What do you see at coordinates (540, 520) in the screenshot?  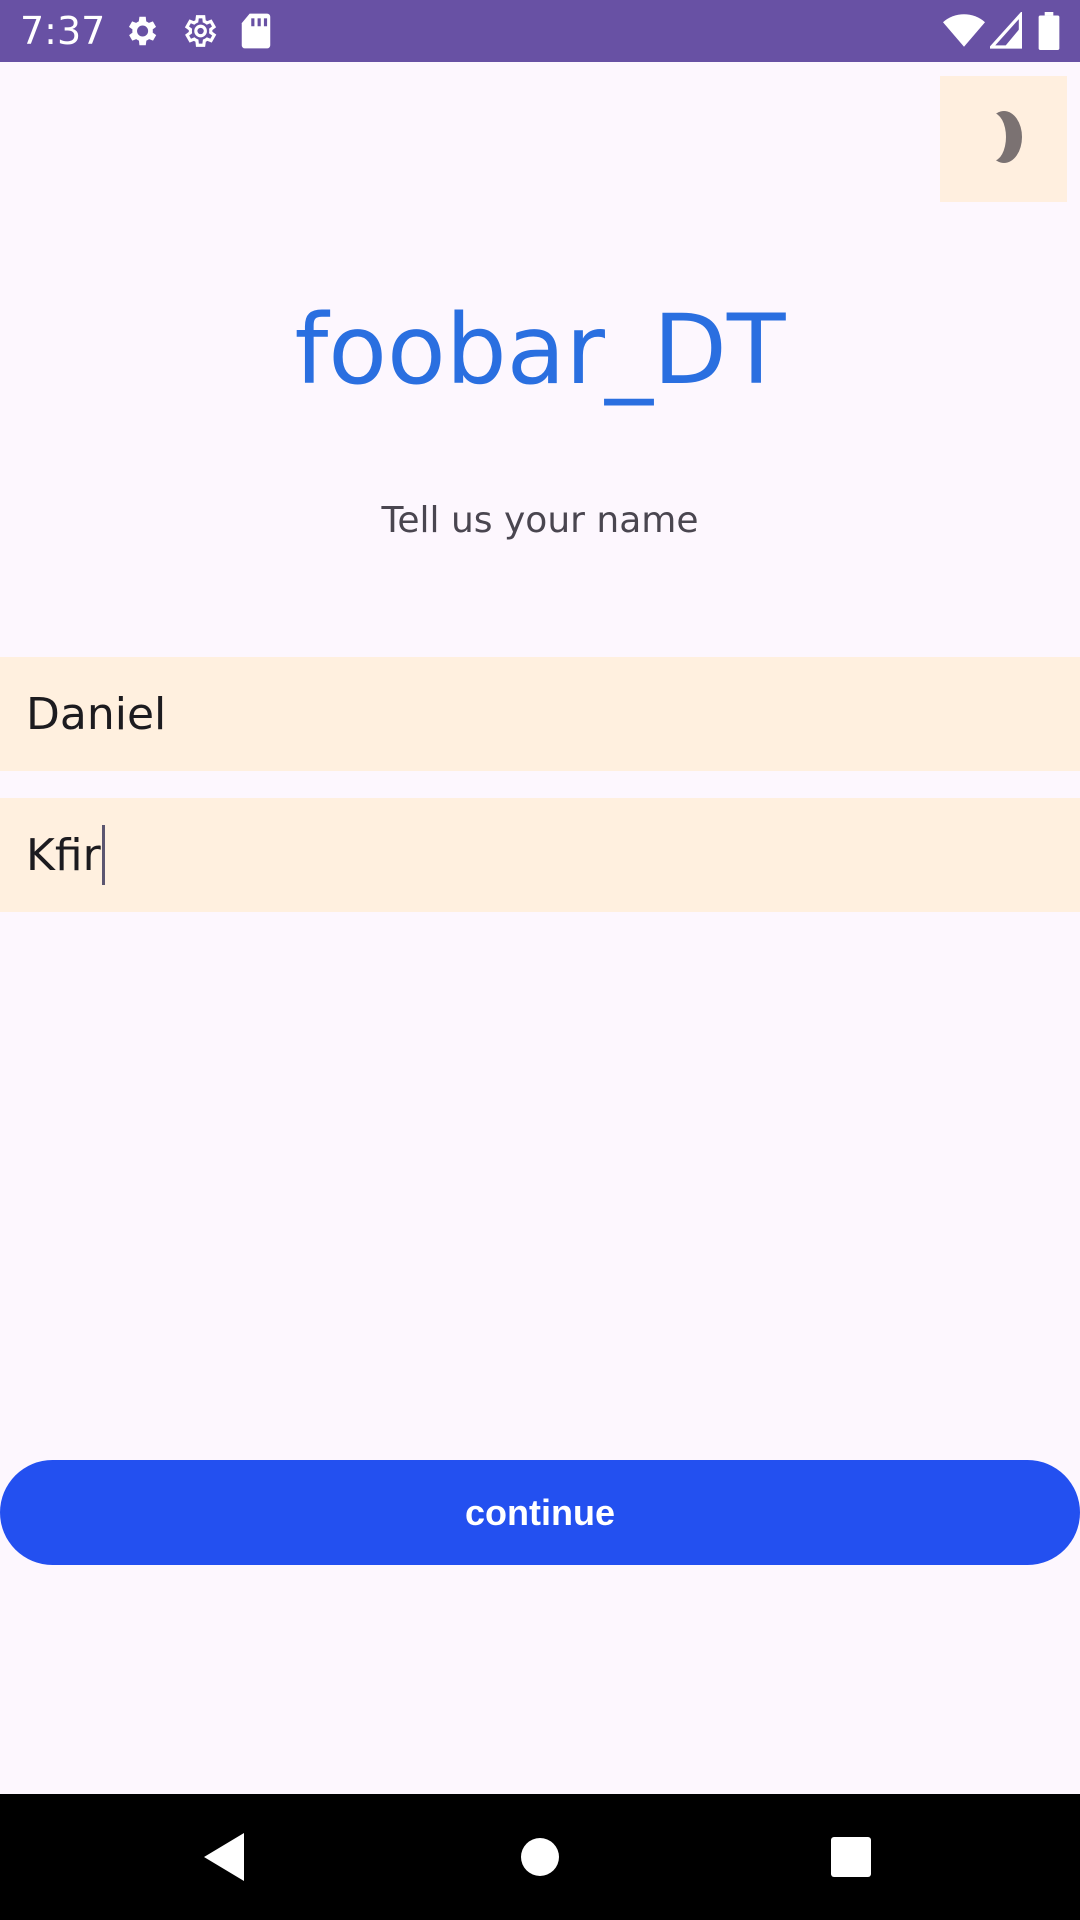 I see `subtitle: Tell us your name` at bounding box center [540, 520].